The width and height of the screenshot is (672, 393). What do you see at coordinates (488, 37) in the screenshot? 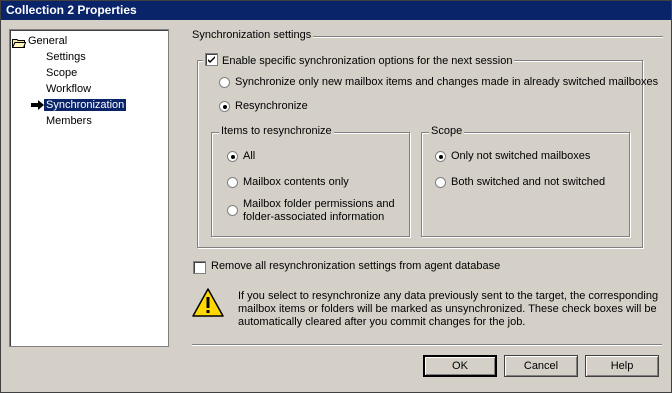
I see `section-divider` at bounding box center [488, 37].